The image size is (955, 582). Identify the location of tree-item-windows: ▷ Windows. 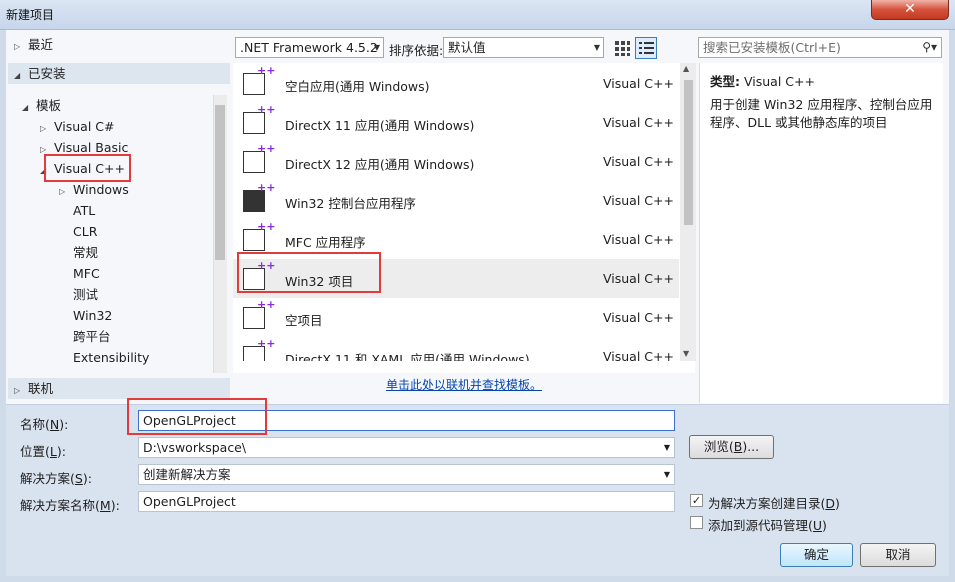
(94, 189).